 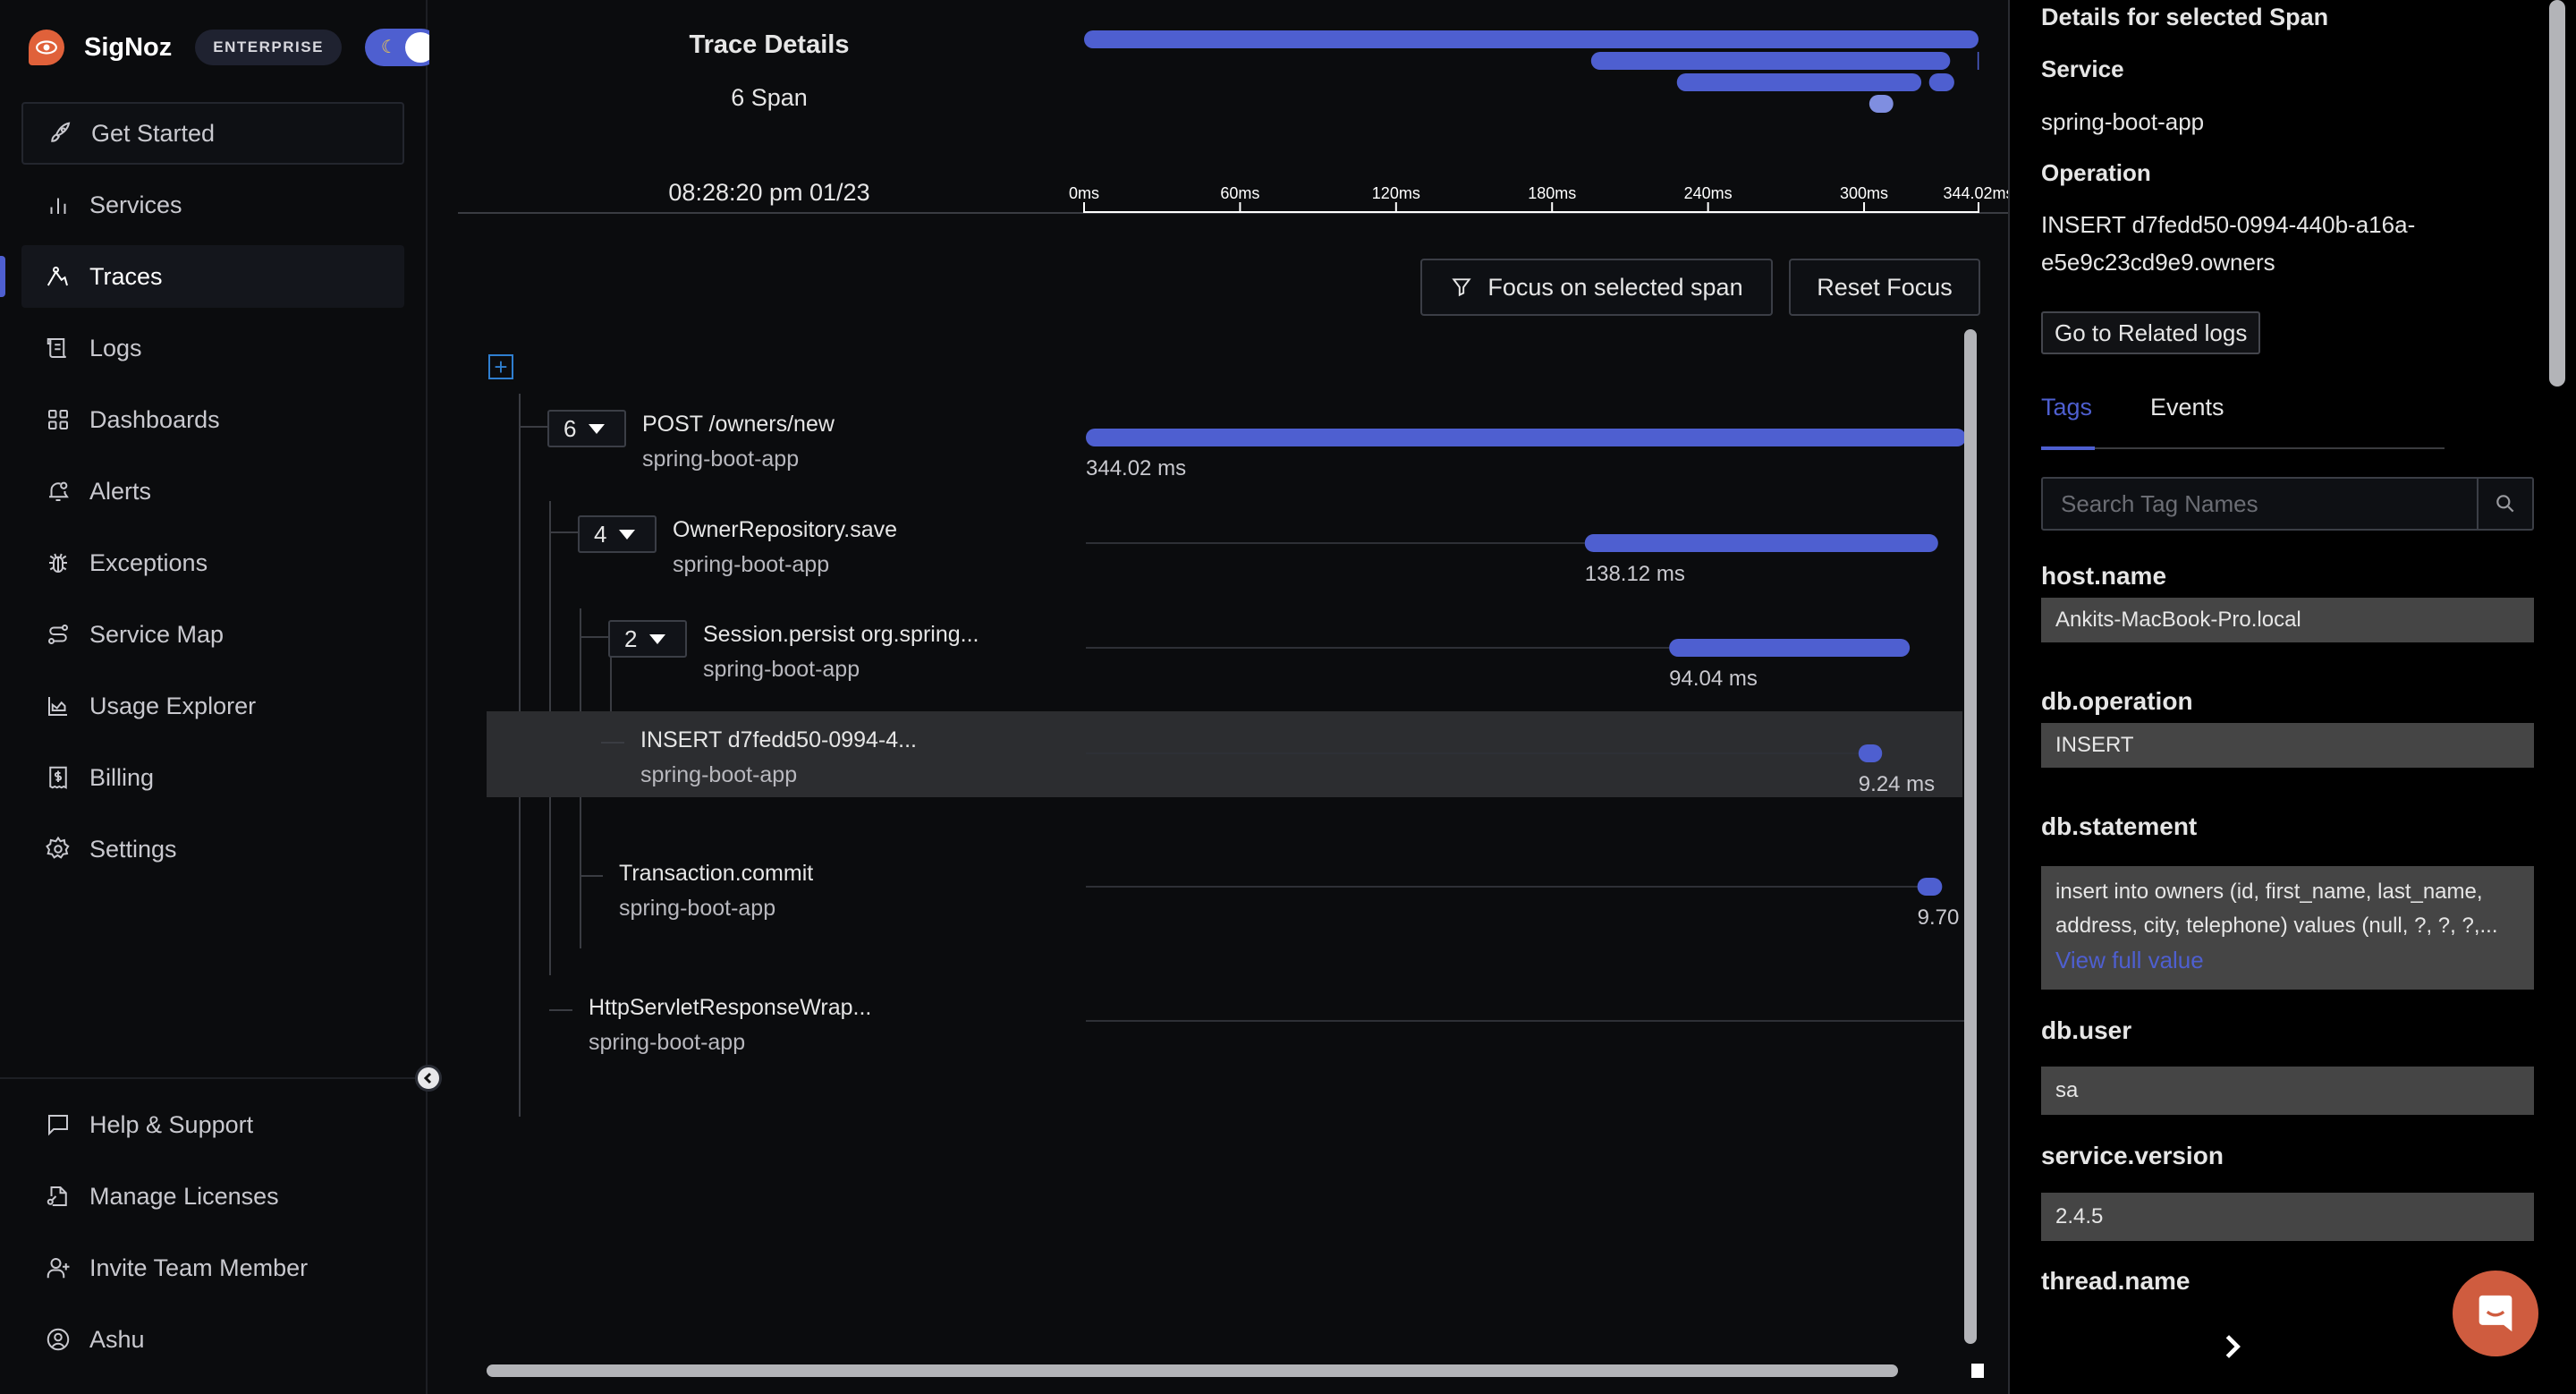 What do you see at coordinates (171, 1124) in the screenshot?
I see `sidebar-item-label: Help & Support` at bounding box center [171, 1124].